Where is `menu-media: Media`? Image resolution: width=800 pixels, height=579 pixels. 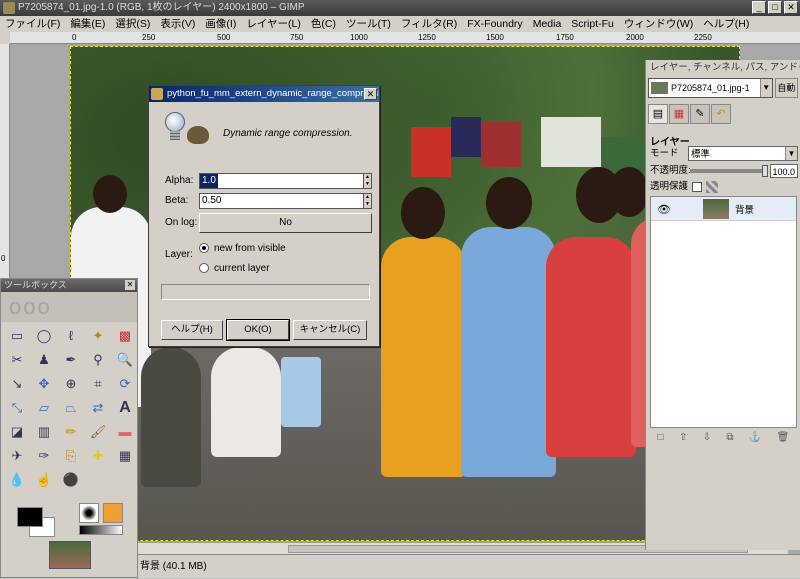 menu-media: Media is located at coordinates (547, 24).